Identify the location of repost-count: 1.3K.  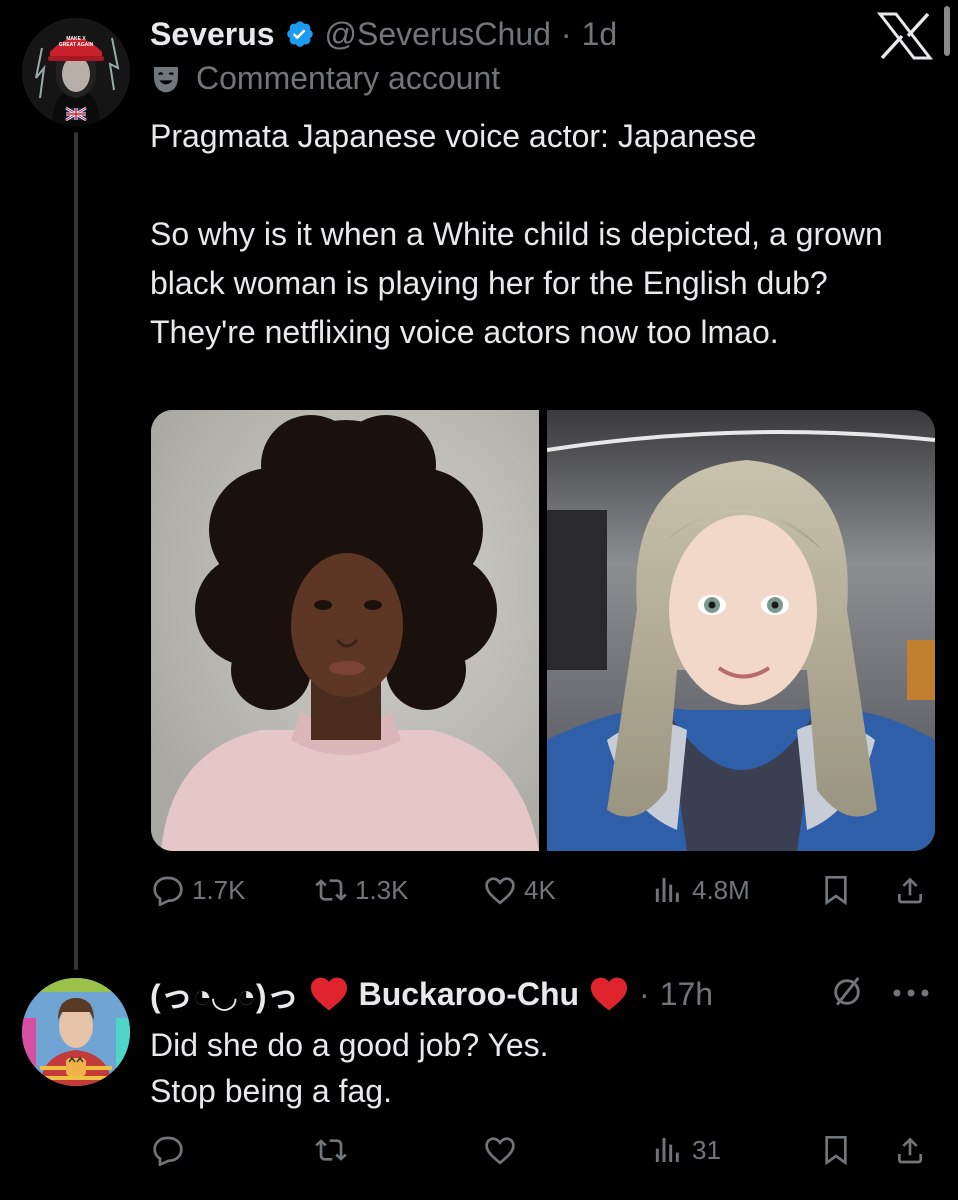
(382, 889).